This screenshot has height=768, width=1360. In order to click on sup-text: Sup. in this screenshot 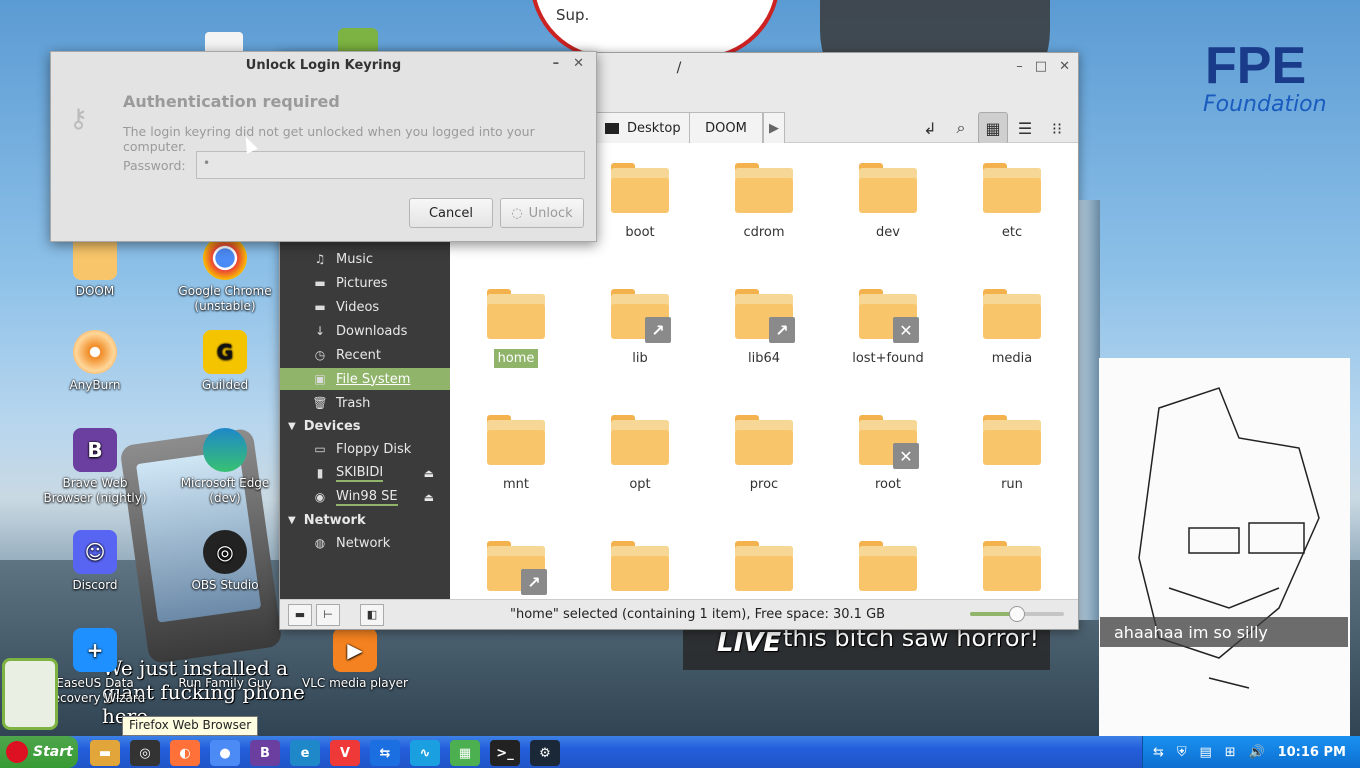, I will do `click(573, 15)`.